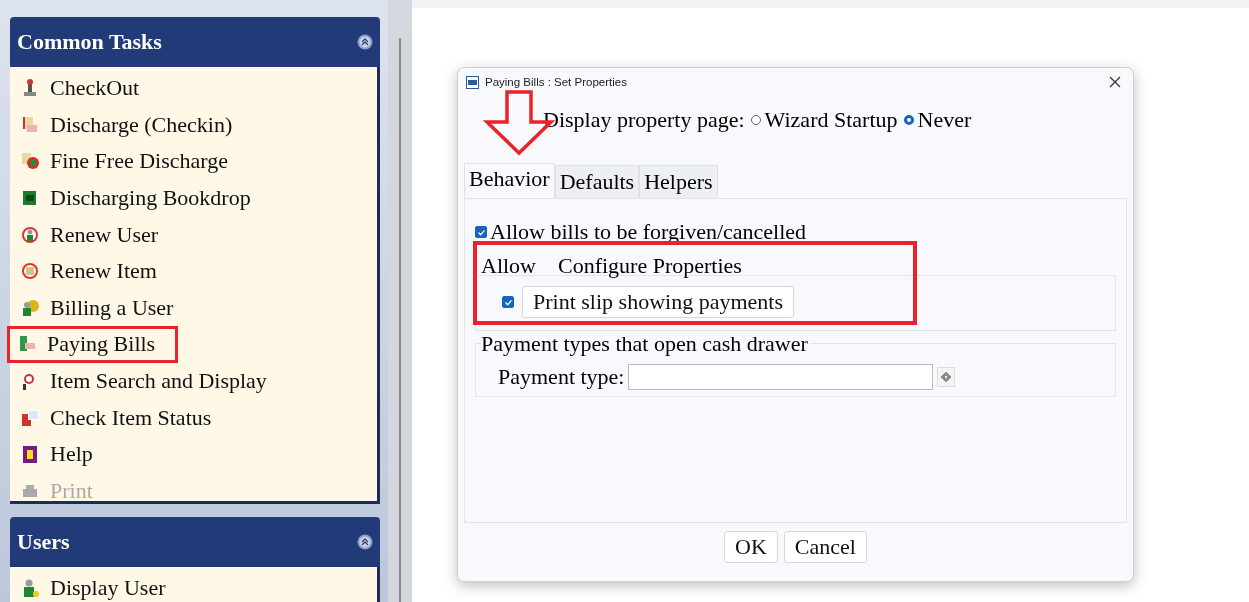 This screenshot has height=602, width=1249. What do you see at coordinates (597, 181) in the screenshot?
I see `tab: Defaults` at bounding box center [597, 181].